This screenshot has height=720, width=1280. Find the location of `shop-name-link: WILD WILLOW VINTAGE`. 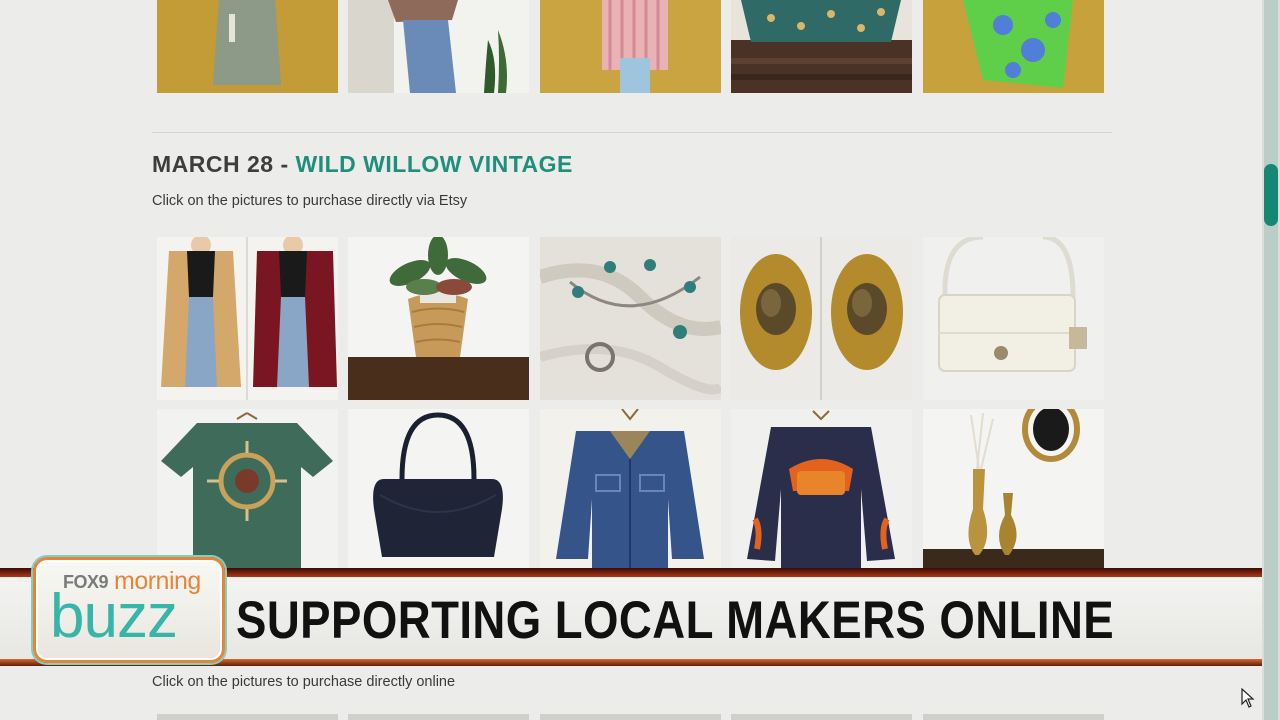

shop-name-link: WILD WILLOW VINTAGE is located at coordinates (434, 164).